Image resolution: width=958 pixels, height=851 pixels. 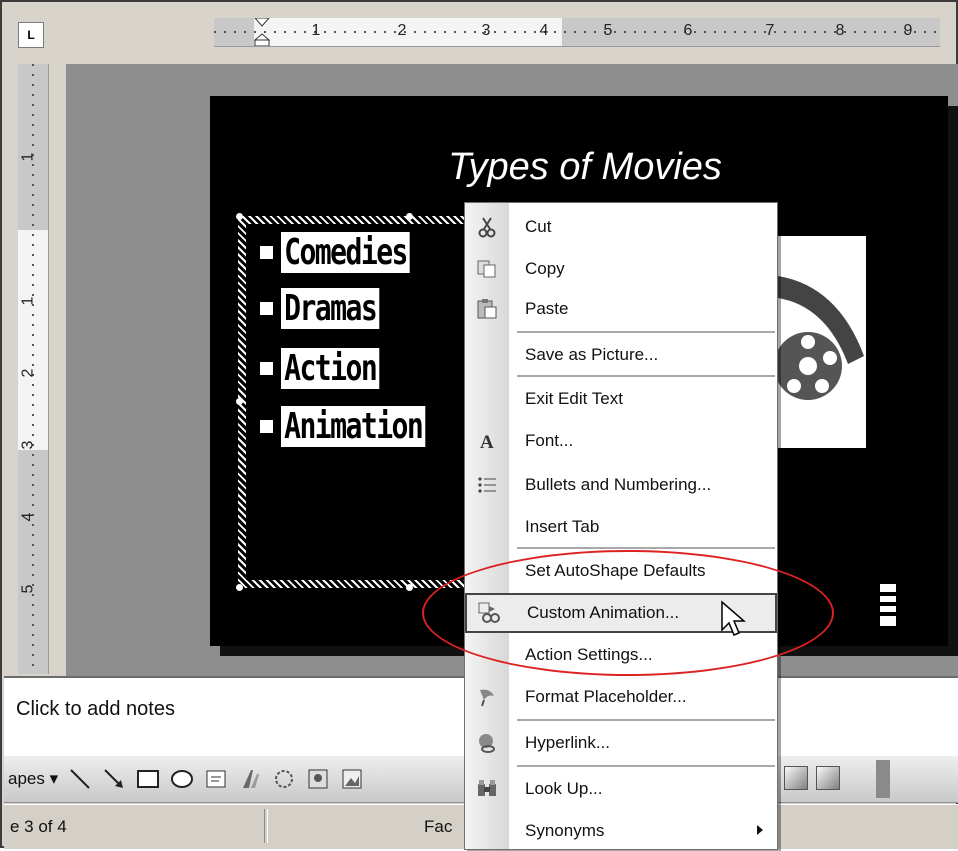 I want to click on format-icon, so click(x=487, y=697).